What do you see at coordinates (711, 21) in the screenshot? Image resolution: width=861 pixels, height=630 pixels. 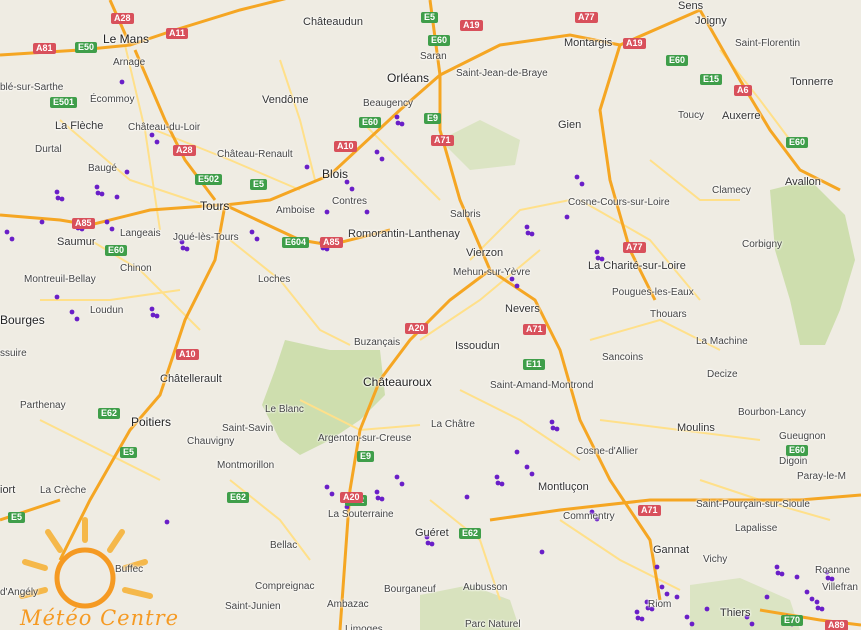 I see `city-label-joigny: Joigny` at bounding box center [711, 21].